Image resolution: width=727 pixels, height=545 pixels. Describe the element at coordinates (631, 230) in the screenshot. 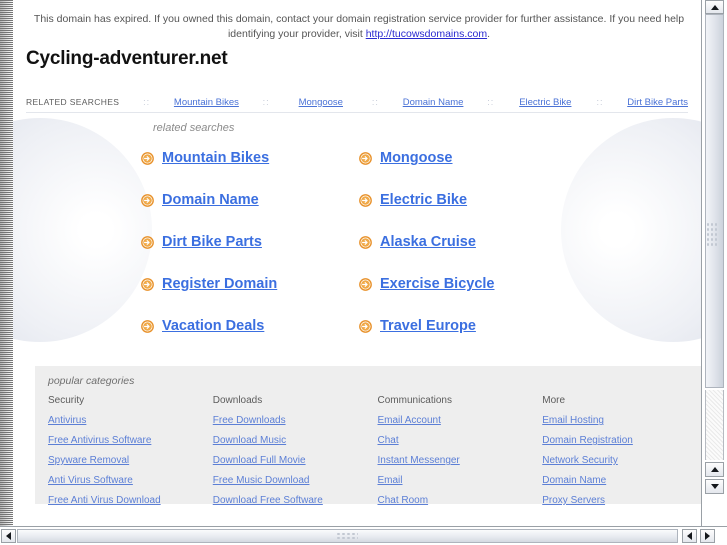

I see `decorative-circle-right` at that location.